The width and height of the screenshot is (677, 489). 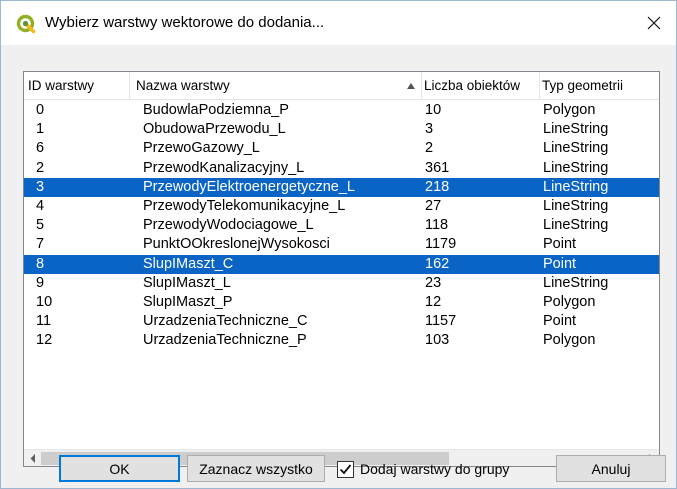 I want to click on cell-layer-id: 10, so click(x=44, y=301).